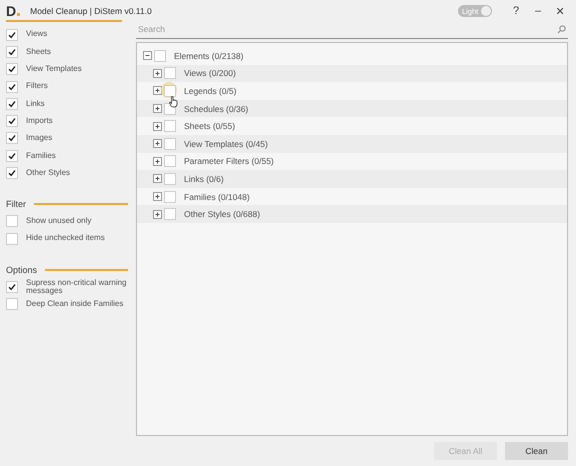 The height and width of the screenshot is (466, 576). I want to click on hand-cursor-icon, so click(173, 102).